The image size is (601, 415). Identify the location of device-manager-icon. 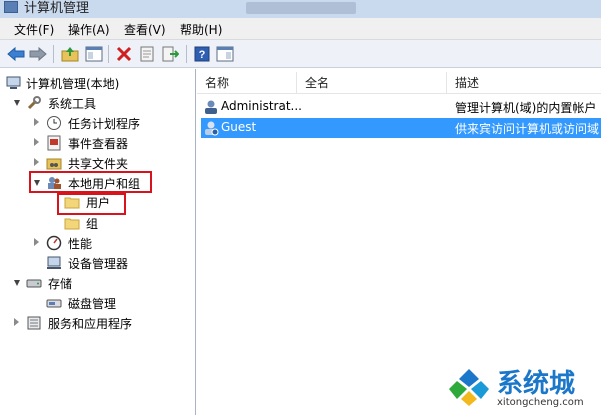
(54, 262).